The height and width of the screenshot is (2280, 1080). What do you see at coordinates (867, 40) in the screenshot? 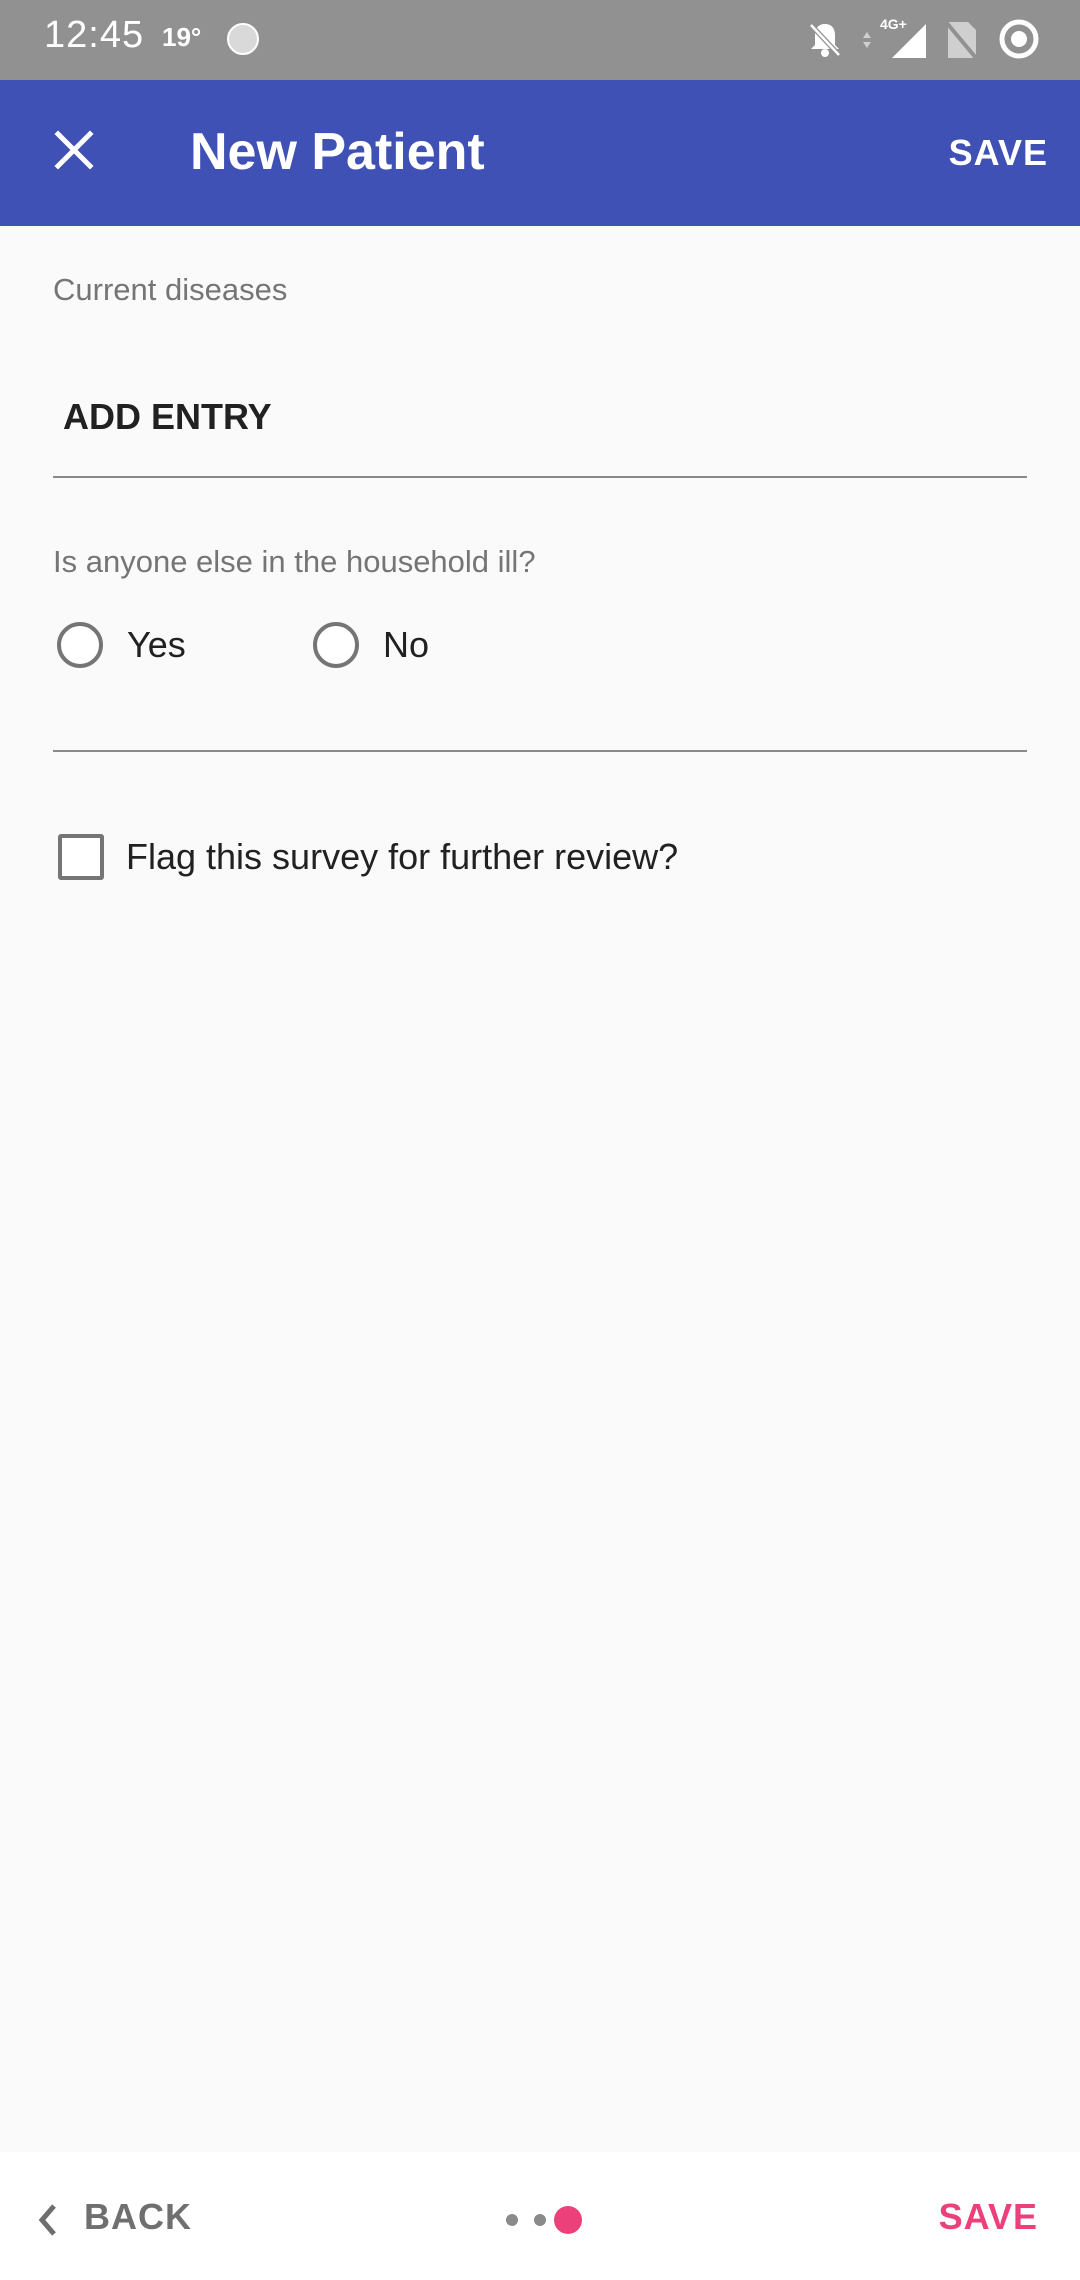
I see `data-arrows-icon` at bounding box center [867, 40].